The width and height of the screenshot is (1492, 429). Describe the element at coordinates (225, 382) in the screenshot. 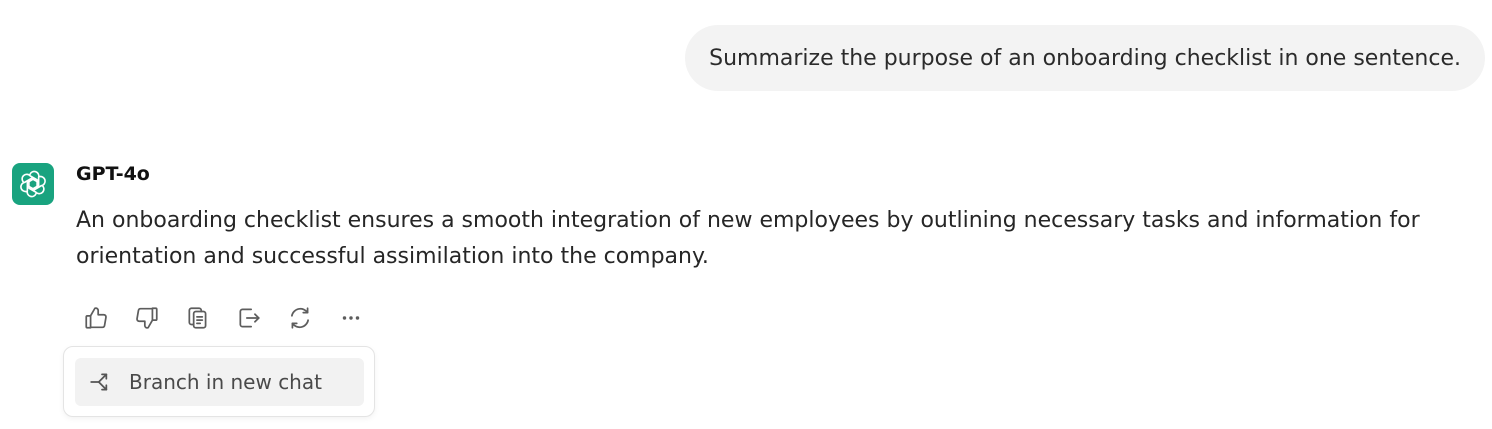

I see `branch-in-new-chat-label: Branch in new chat` at that location.